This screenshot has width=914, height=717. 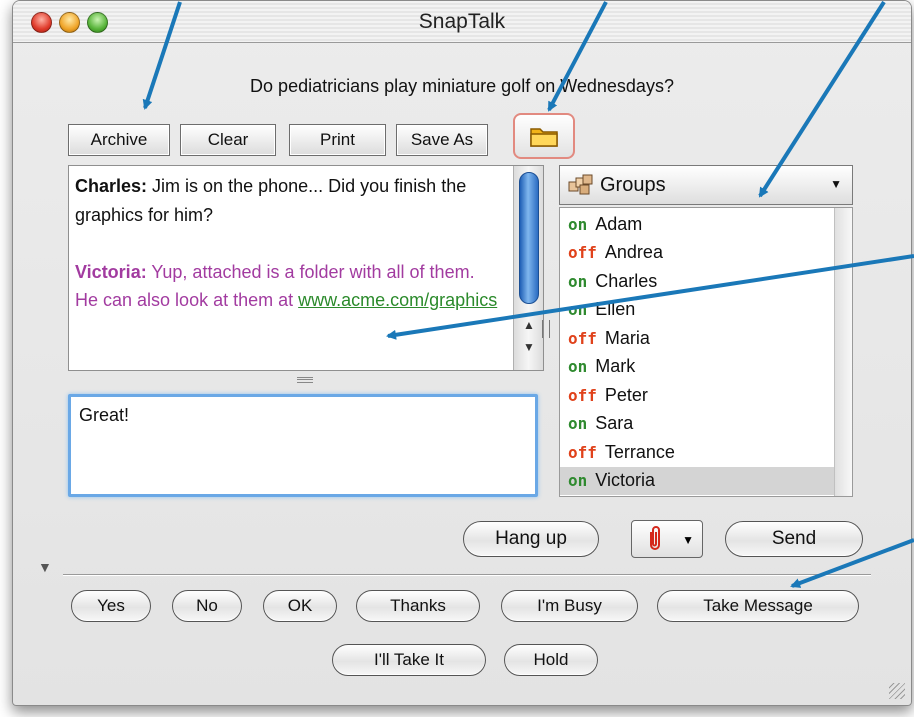 I want to click on folder-button, so click(x=544, y=136).